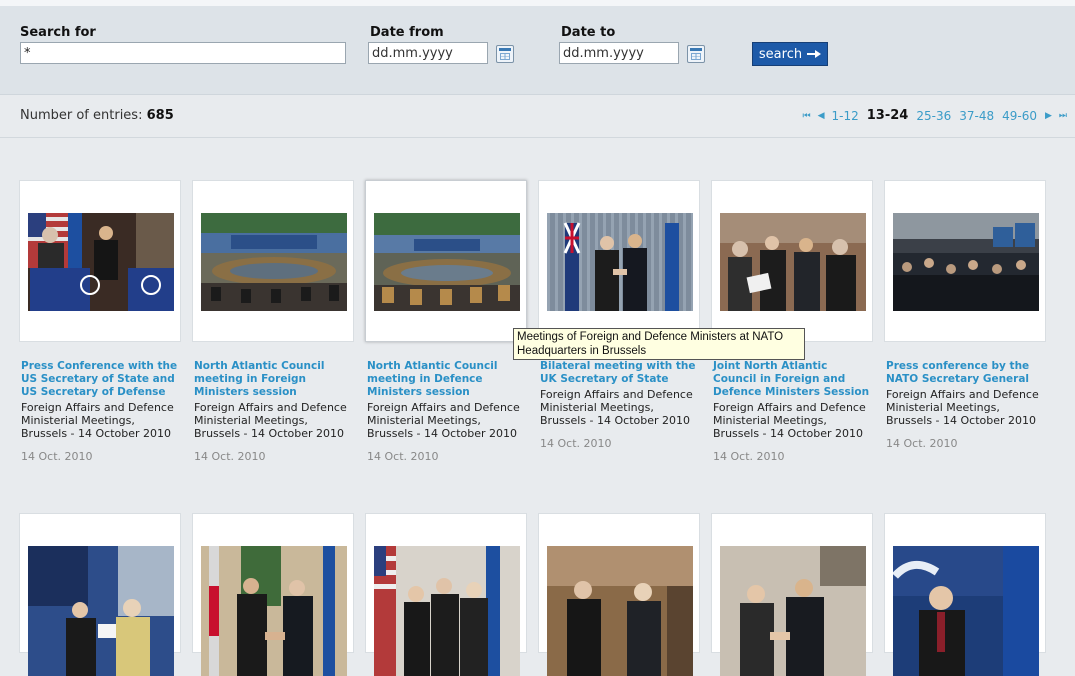 This screenshot has width=1075, height=676. I want to click on page-current: 13-24, so click(887, 115).